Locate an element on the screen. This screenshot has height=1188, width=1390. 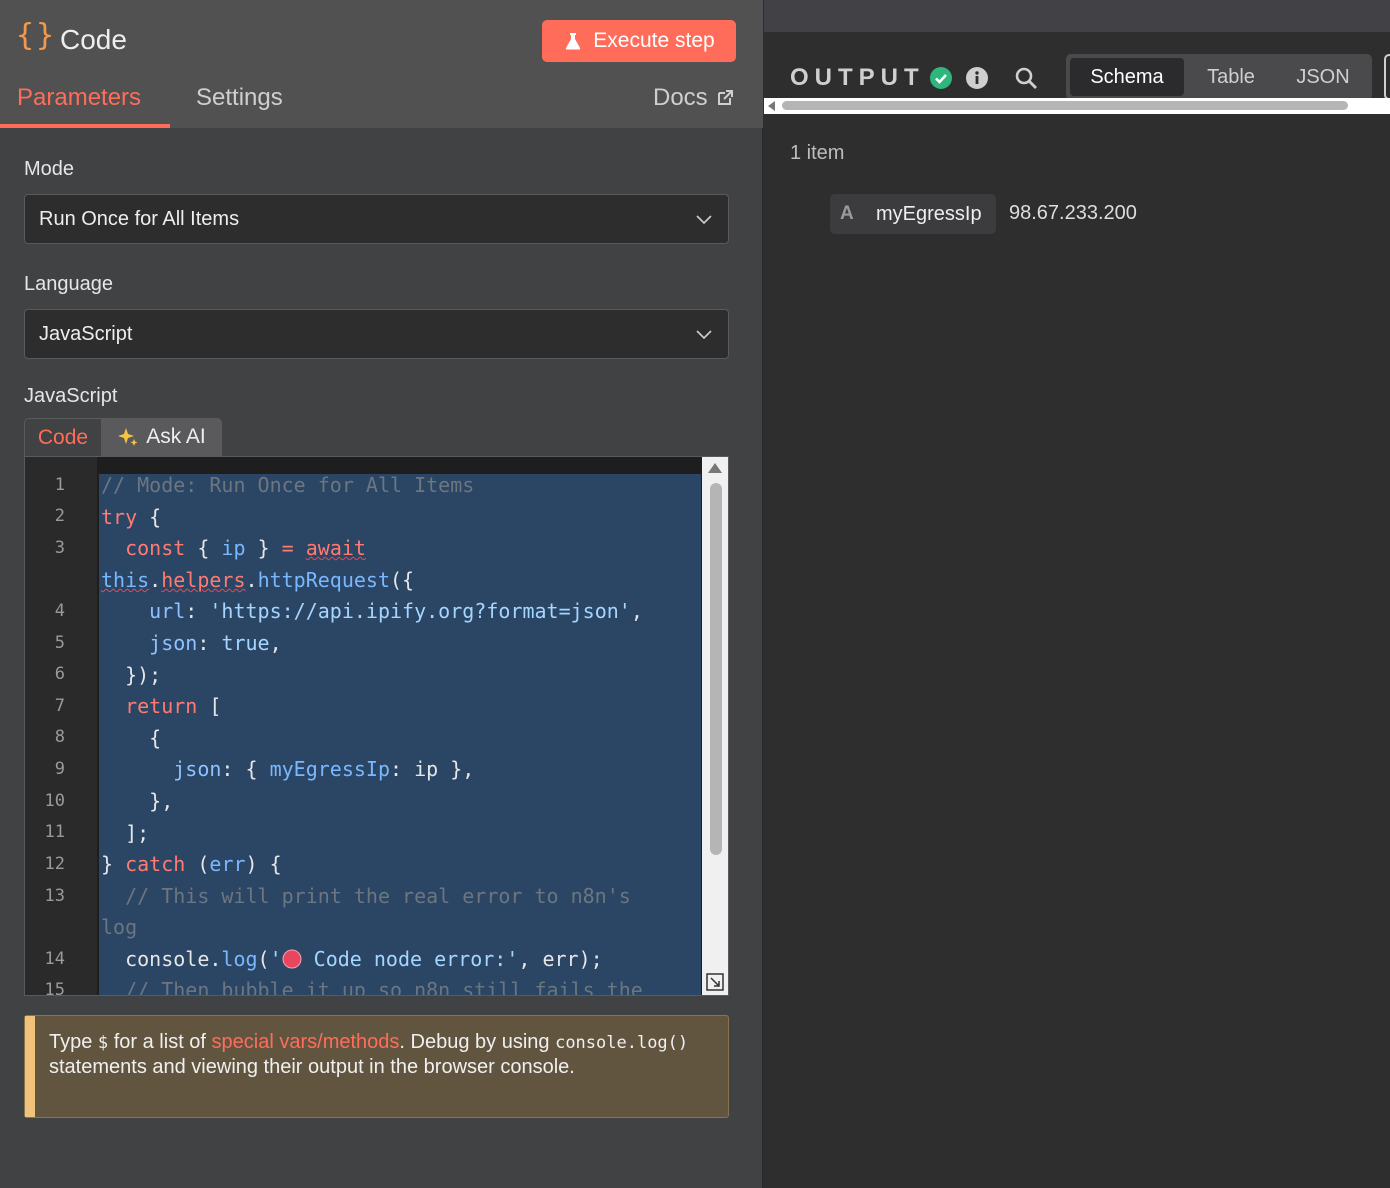
code-line: }); is located at coordinates (131, 675).